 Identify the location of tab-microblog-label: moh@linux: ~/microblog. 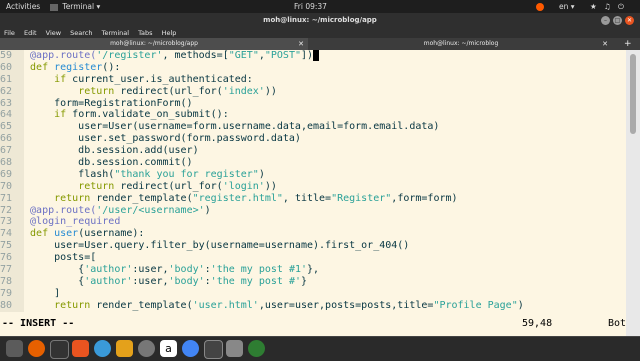
(461, 43).